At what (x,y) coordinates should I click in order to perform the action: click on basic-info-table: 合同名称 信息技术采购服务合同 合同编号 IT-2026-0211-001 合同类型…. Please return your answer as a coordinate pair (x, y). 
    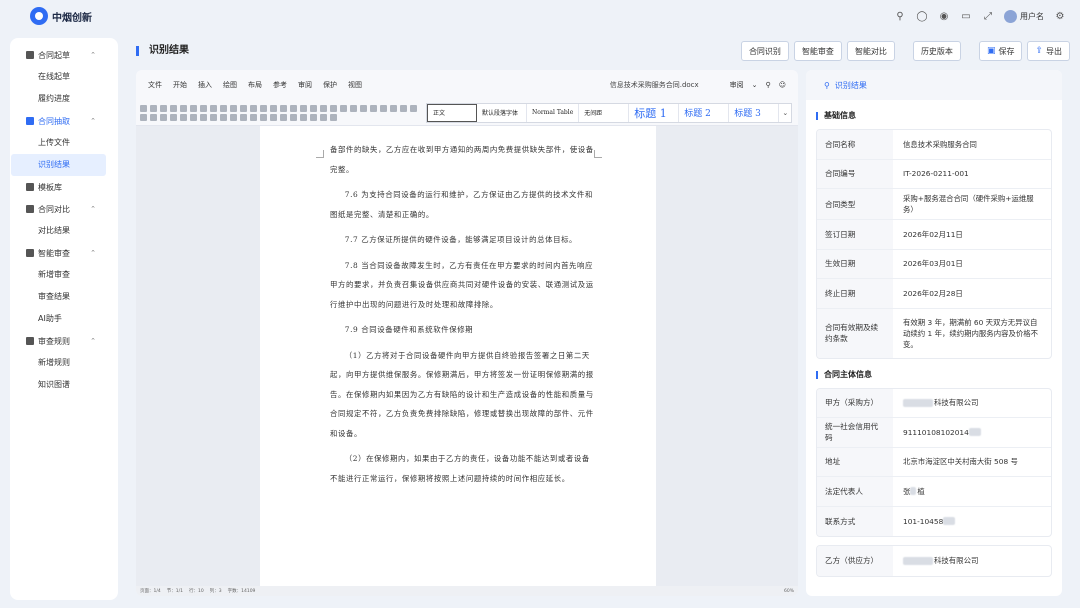
    Looking at the image, I should click on (934, 244).